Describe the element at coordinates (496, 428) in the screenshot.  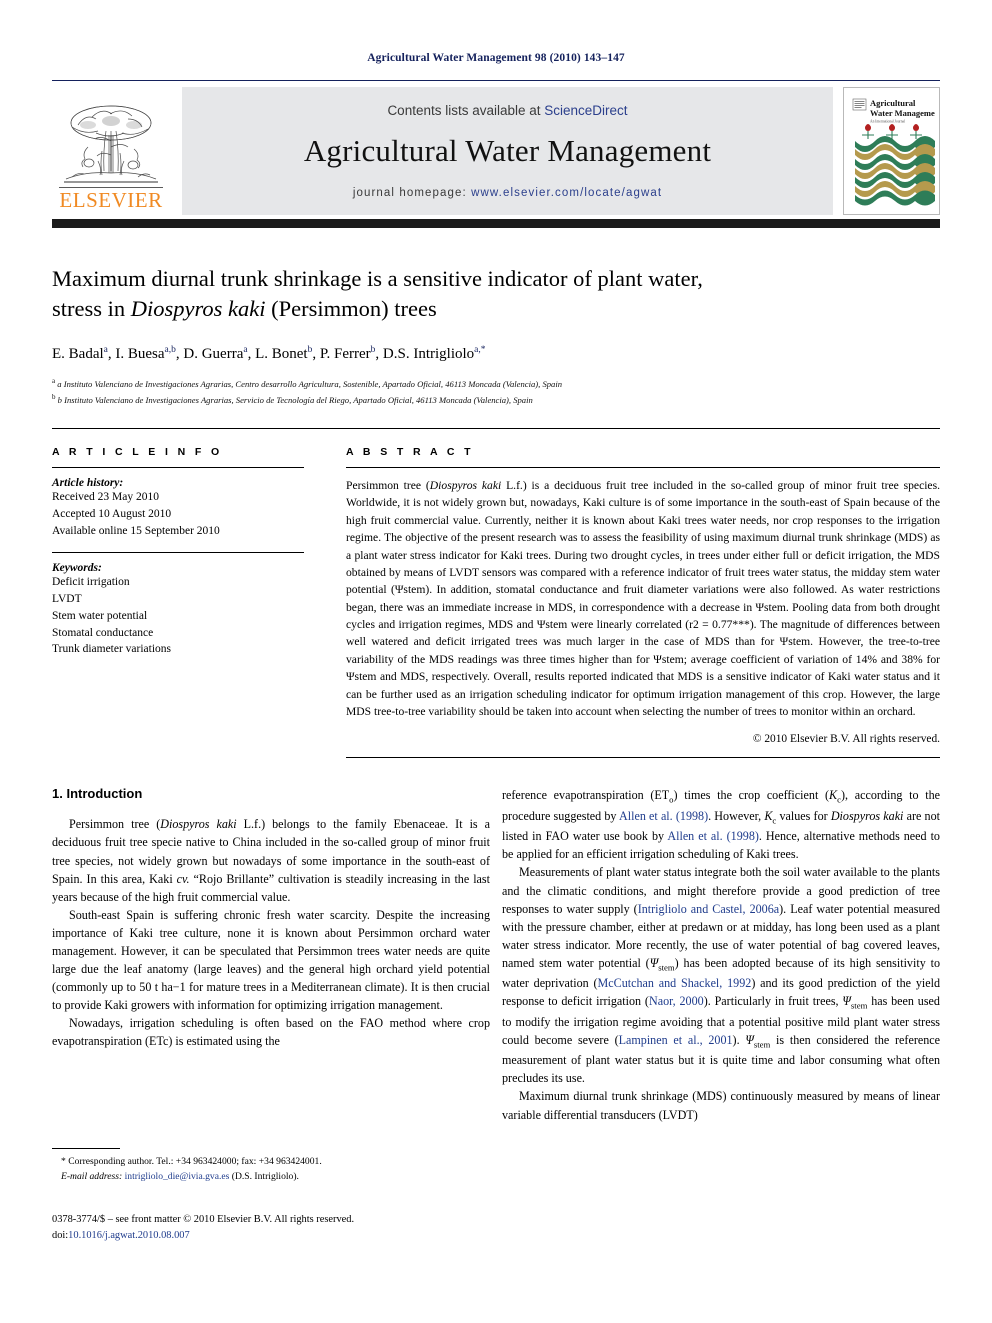
I see `info-section-divider` at that location.